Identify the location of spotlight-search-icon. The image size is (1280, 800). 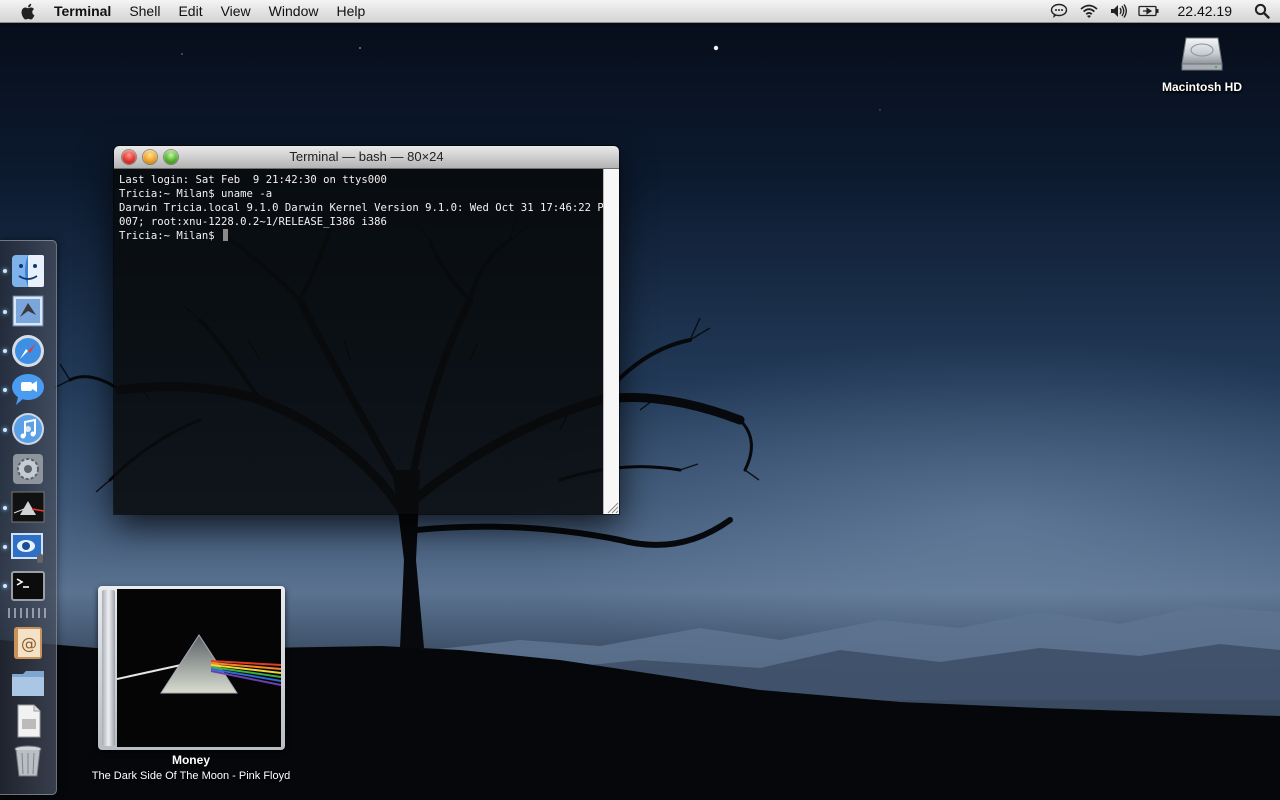
(1262, 11).